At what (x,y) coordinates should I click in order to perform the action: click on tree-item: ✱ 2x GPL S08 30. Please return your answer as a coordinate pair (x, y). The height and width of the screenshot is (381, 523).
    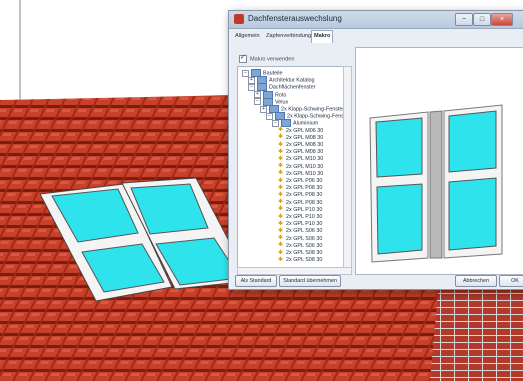
    Looking at the image, I should click on (300, 260).